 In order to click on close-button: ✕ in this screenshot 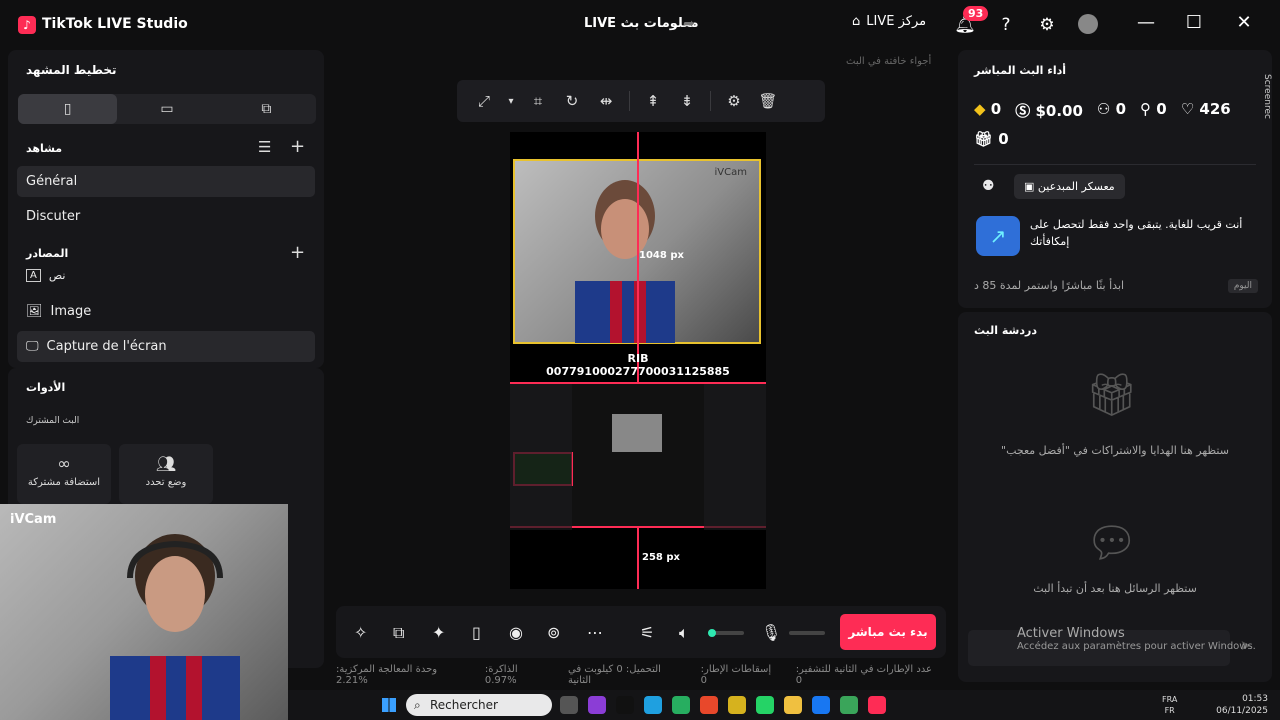, I will do `click(1244, 22)`.